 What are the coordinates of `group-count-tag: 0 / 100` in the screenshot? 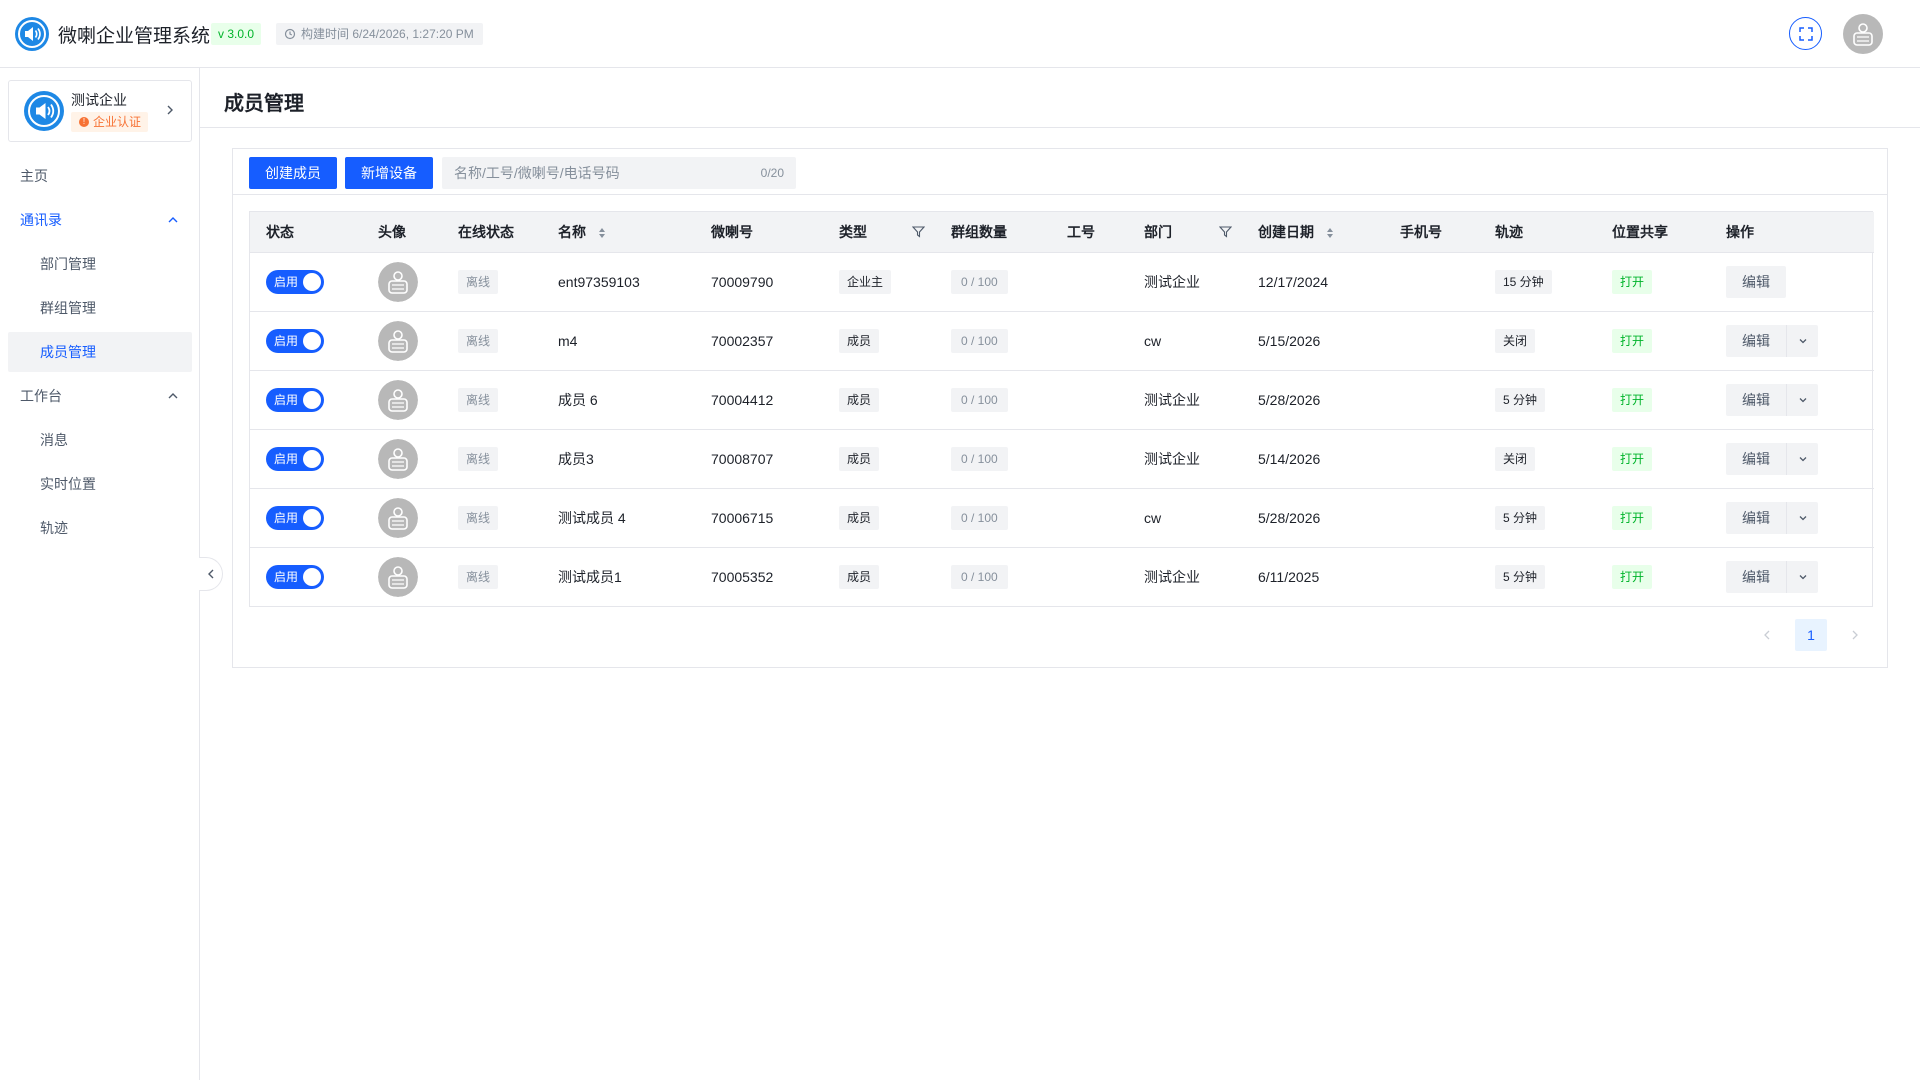 It's located at (979, 399).